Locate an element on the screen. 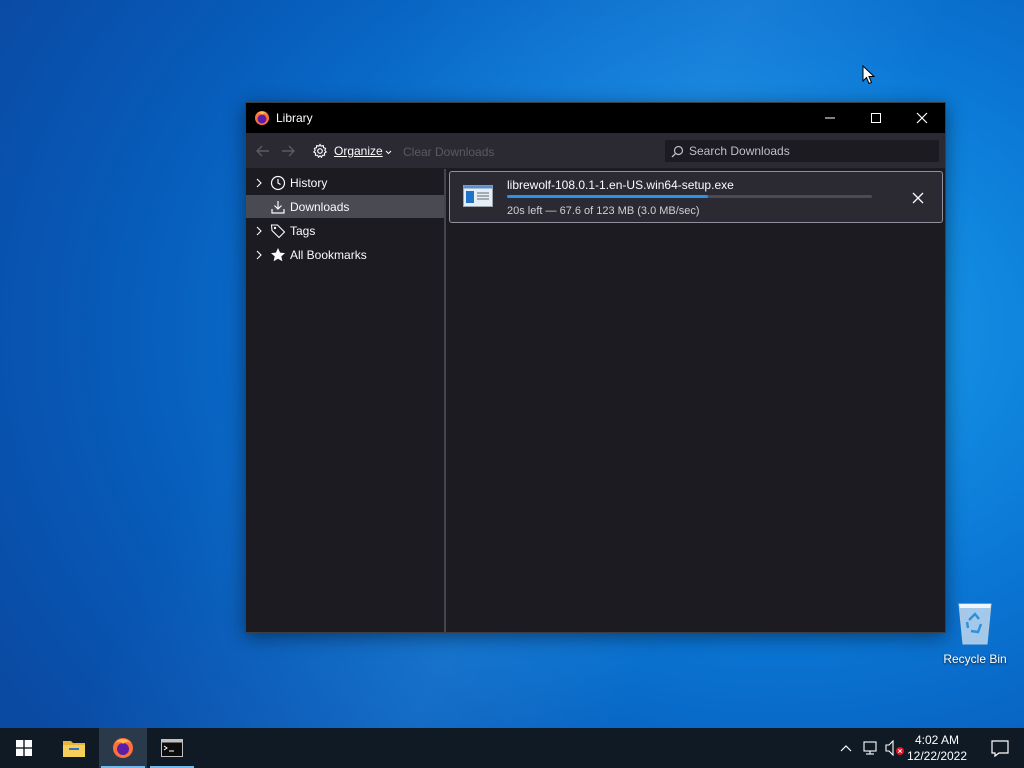 The width and height of the screenshot is (1024, 768). network-tray-button is located at coordinates (871, 748).